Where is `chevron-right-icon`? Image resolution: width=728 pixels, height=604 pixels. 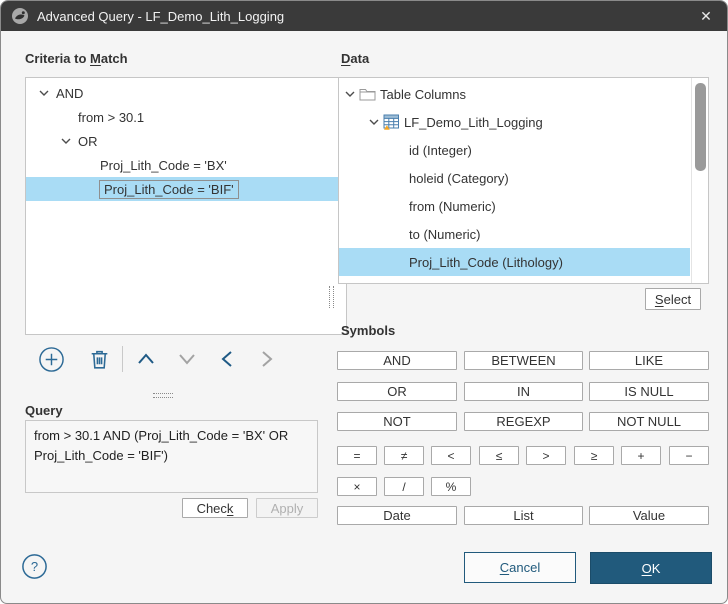 chevron-right-icon is located at coordinates (267, 359).